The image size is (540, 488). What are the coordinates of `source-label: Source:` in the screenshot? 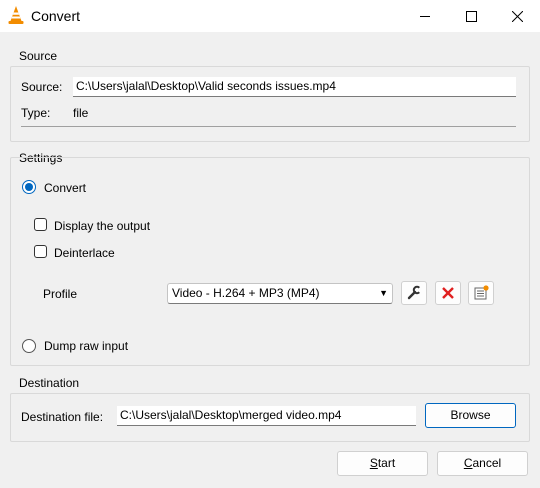 It's located at (42, 87).